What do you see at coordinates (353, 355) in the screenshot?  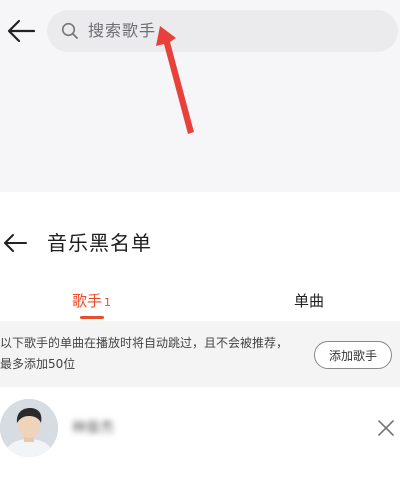 I see `add-singer-button: 添加歌手` at bounding box center [353, 355].